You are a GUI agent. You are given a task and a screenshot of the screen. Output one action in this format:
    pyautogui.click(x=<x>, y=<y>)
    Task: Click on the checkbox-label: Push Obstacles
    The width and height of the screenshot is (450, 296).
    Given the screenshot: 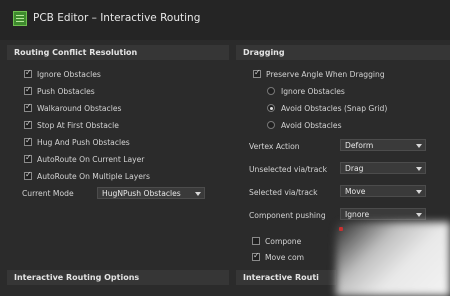 What is the action you would take?
    pyautogui.click(x=66, y=91)
    